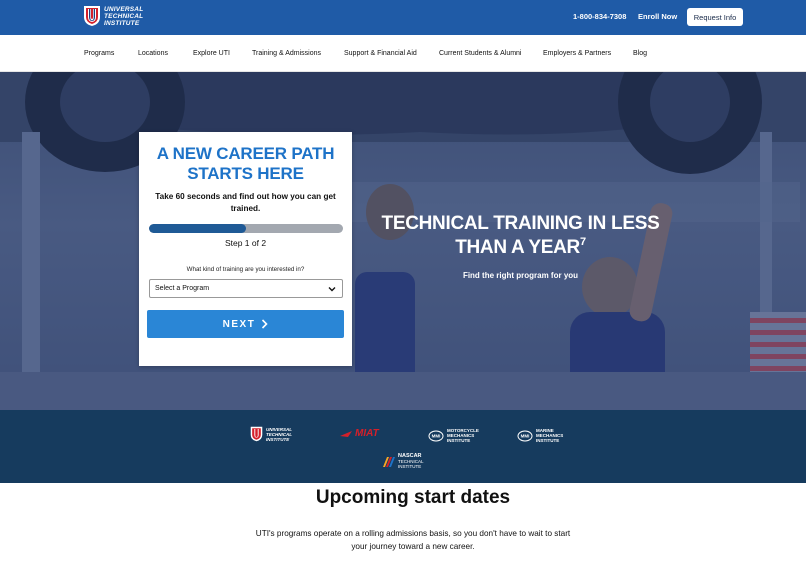 The width and height of the screenshot is (806, 562). What do you see at coordinates (549, 435) in the screenshot?
I see `mmi-marine-text: MARINE MECHANICS INSTITUTE` at bounding box center [549, 435].